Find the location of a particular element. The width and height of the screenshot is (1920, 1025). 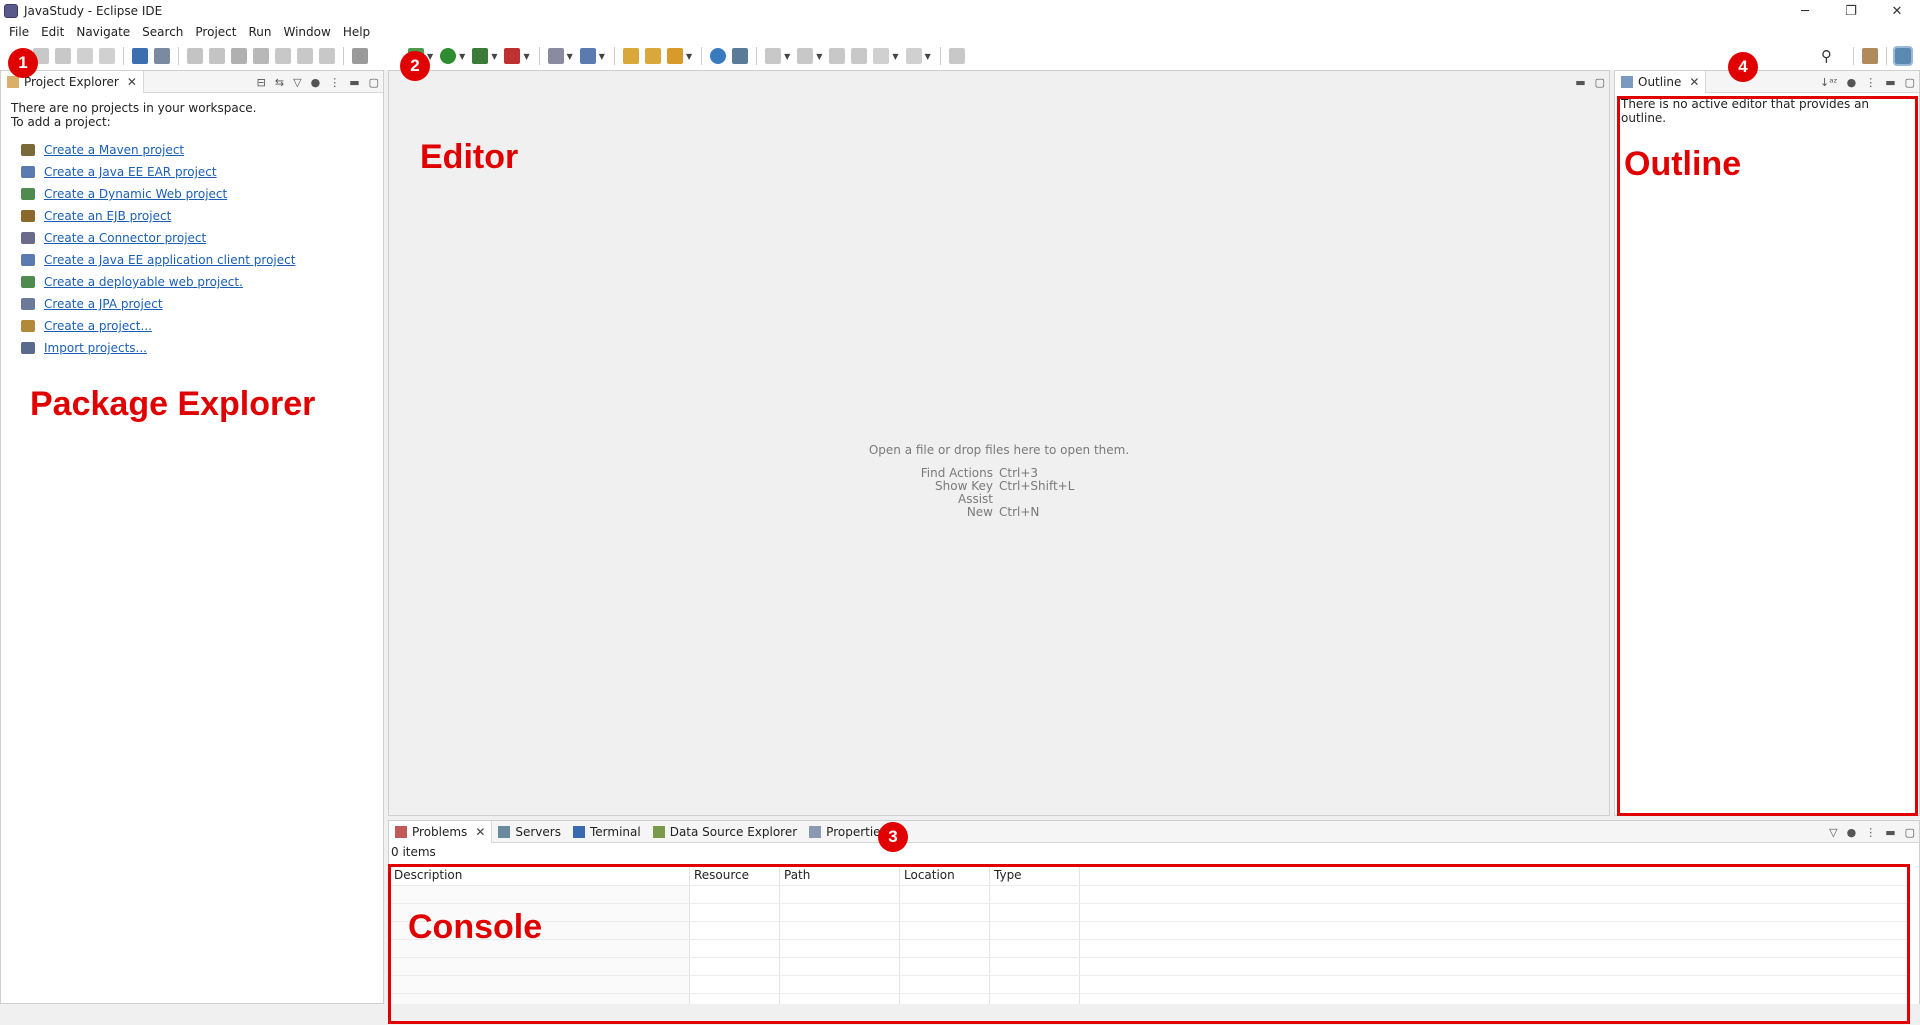

search-tools-icon is located at coordinates (674, 56).